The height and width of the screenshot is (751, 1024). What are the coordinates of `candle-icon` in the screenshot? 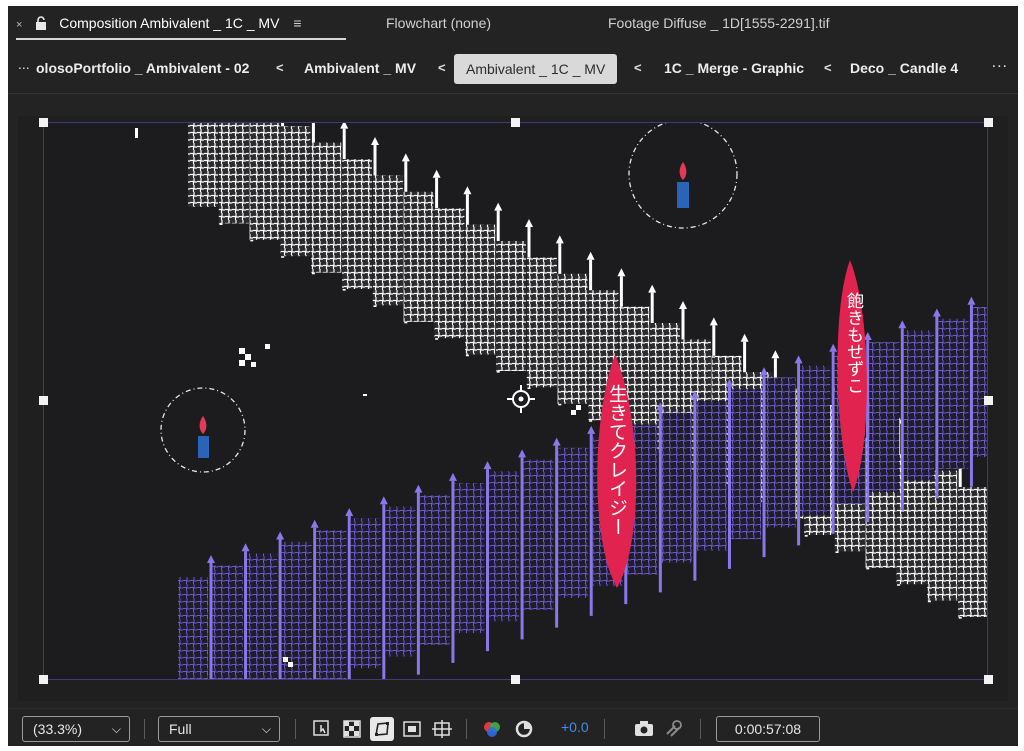 It's located at (203, 430).